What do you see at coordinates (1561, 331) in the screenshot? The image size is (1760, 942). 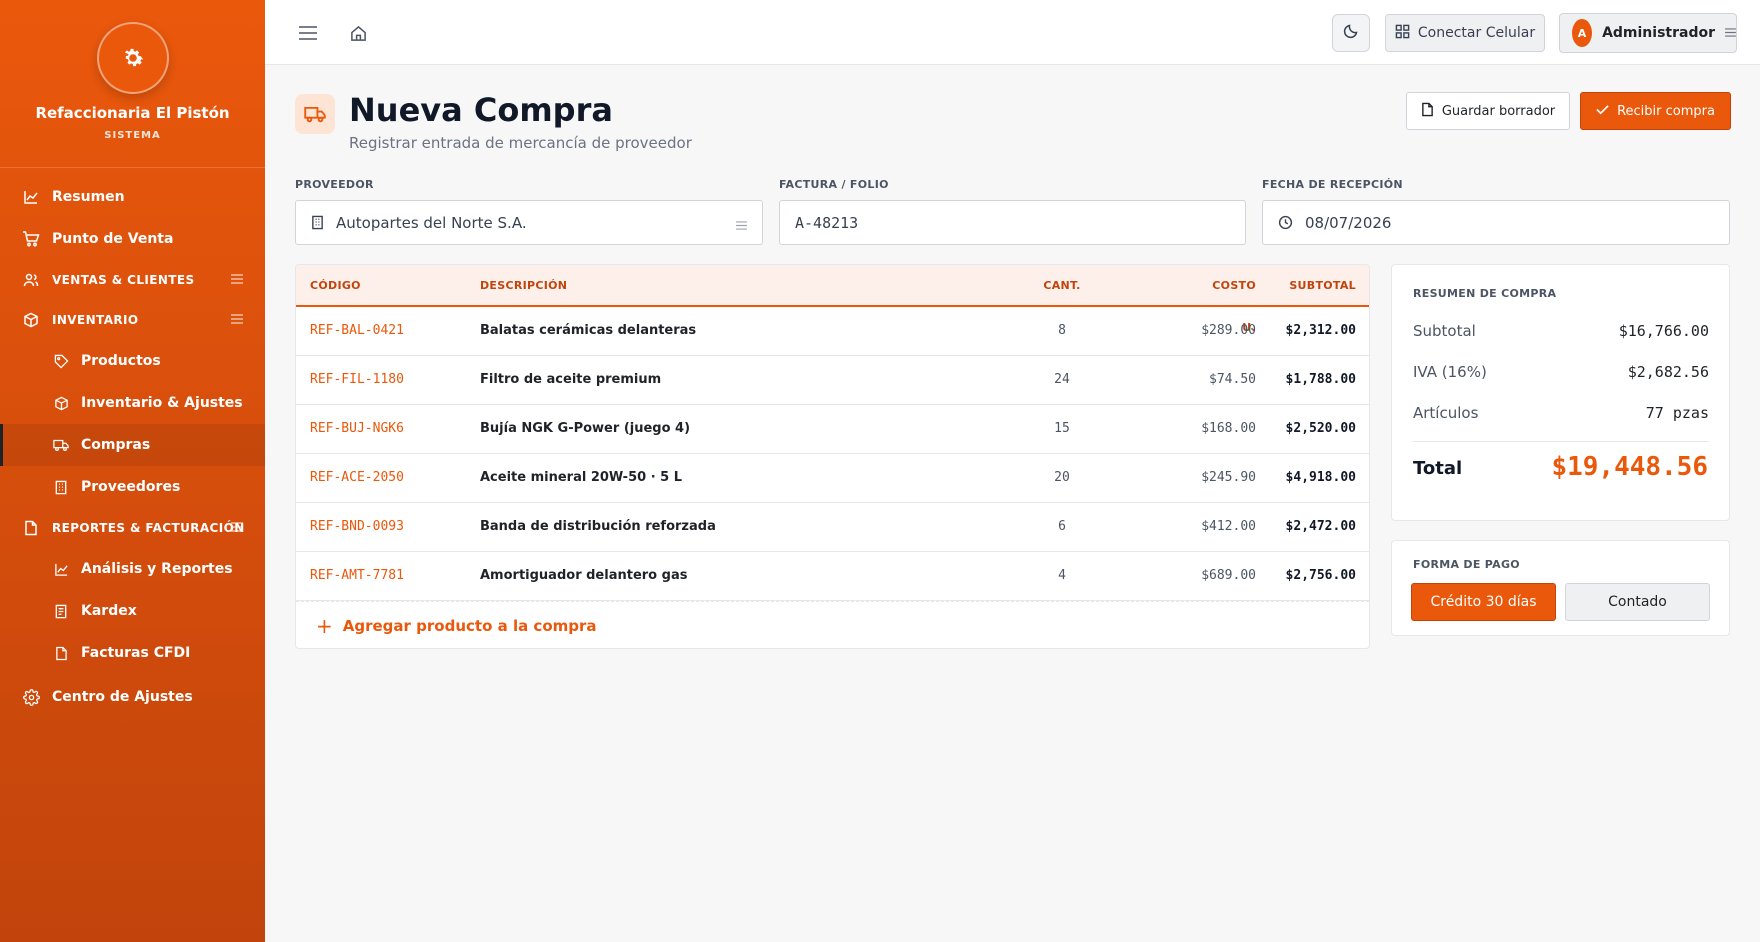 I see `summary-subtotal-row: Subtotal $16,766.00` at bounding box center [1561, 331].